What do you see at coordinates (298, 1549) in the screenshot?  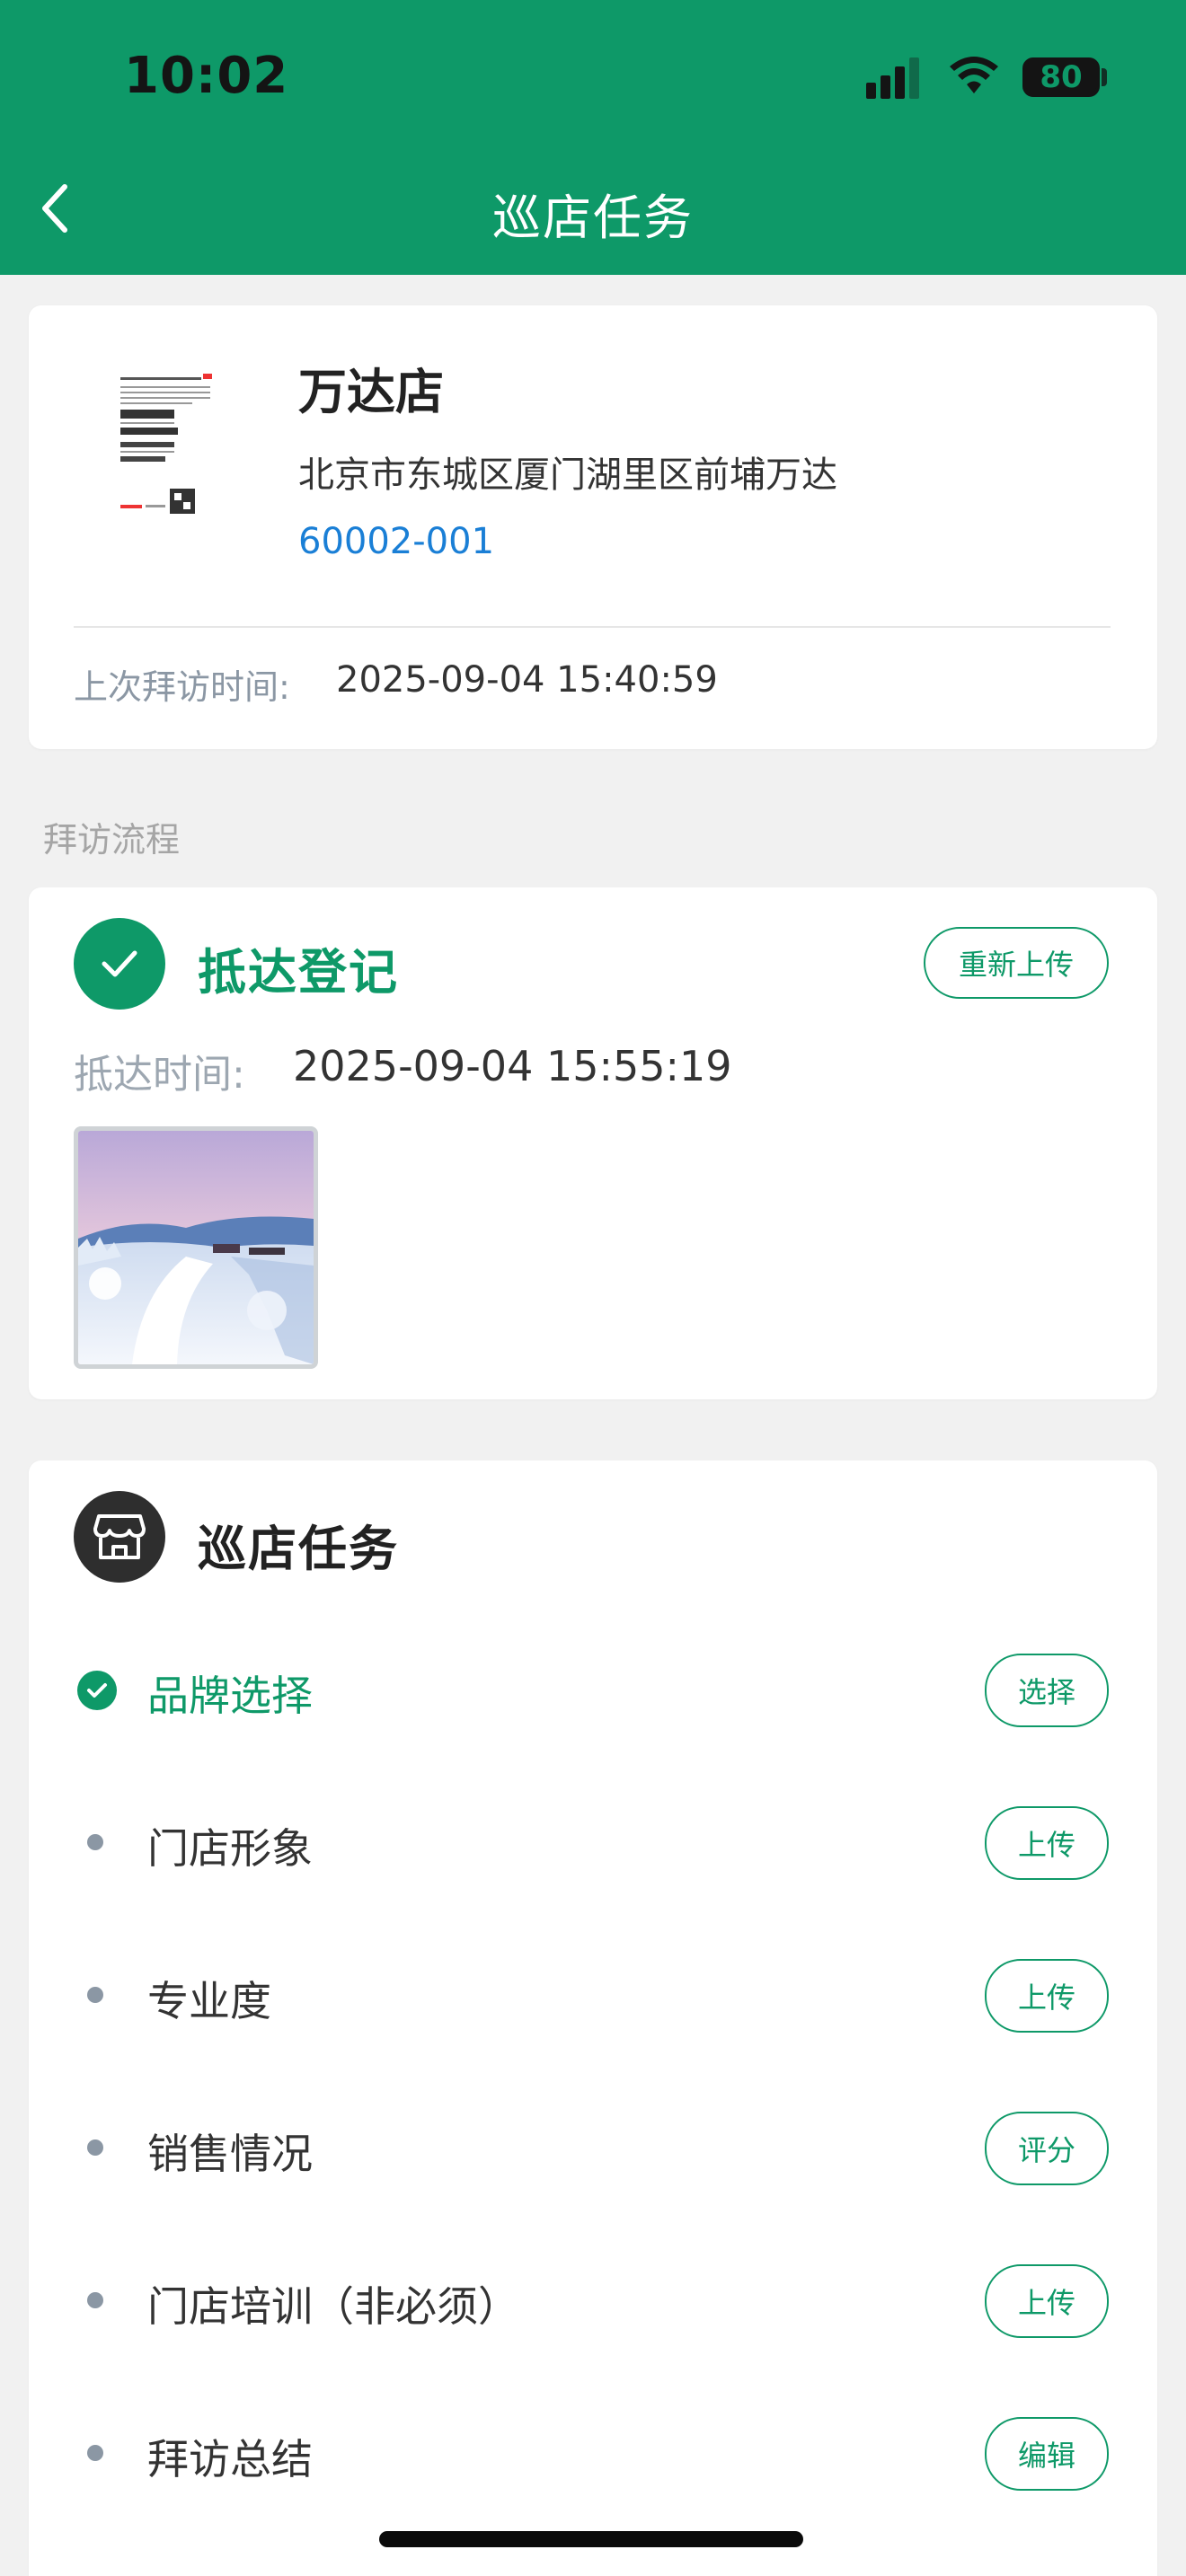 I see `task-section-title: 巡店任务` at bounding box center [298, 1549].